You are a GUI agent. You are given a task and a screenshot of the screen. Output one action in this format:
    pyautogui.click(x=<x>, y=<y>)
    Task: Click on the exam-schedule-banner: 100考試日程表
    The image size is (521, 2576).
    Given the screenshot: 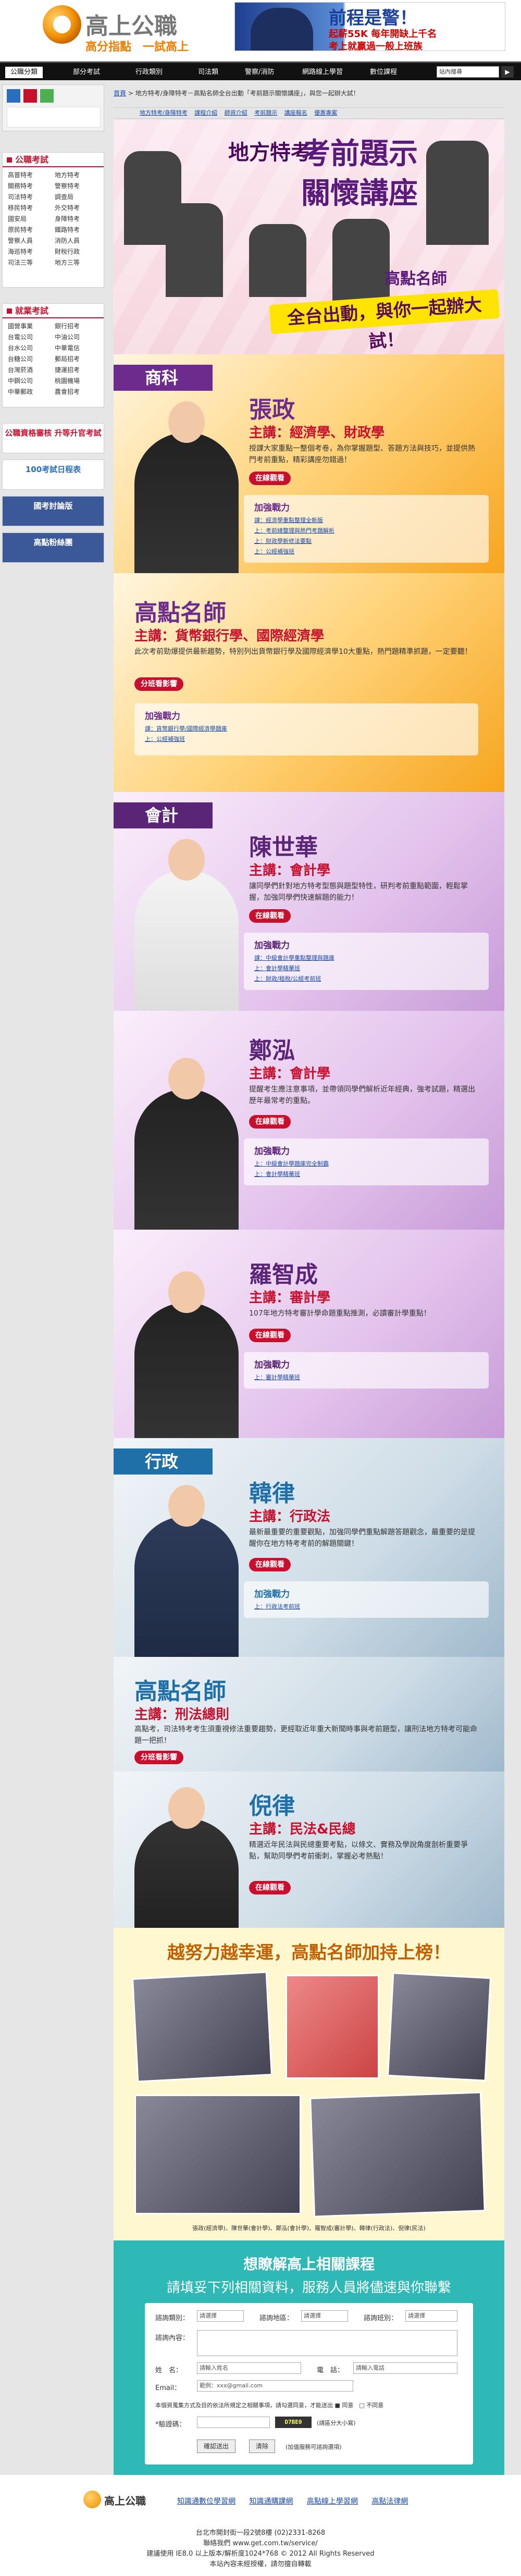 What is the action you would take?
    pyautogui.click(x=53, y=475)
    